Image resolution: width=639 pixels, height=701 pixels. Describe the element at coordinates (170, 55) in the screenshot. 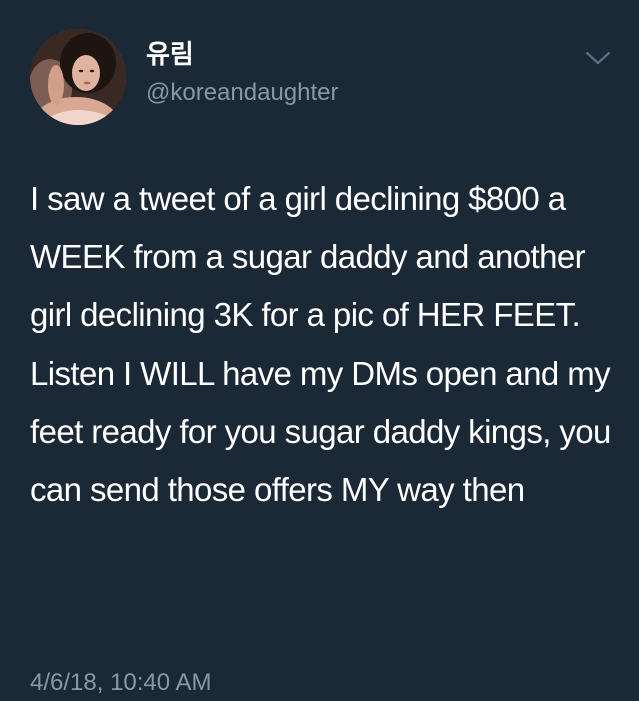

I see `display-name: 유림` at that location.